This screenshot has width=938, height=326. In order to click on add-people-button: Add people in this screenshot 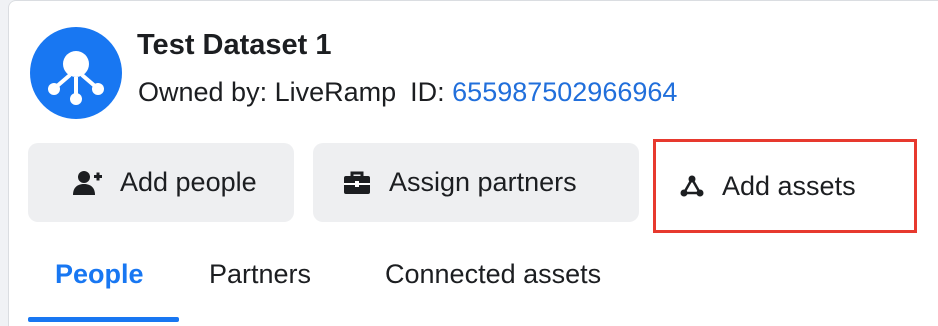, I will do `click(161, 182)`.